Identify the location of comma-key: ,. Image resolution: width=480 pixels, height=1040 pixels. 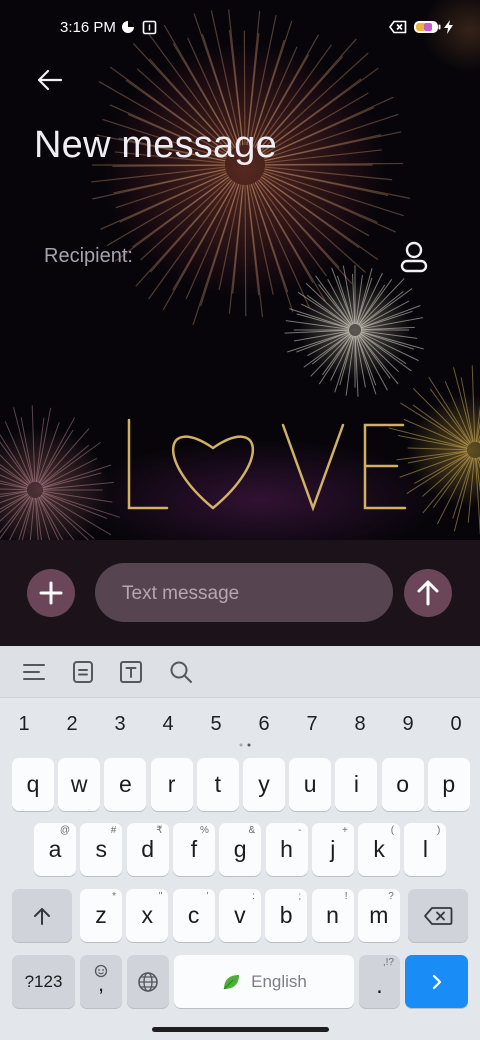
(101, 981).